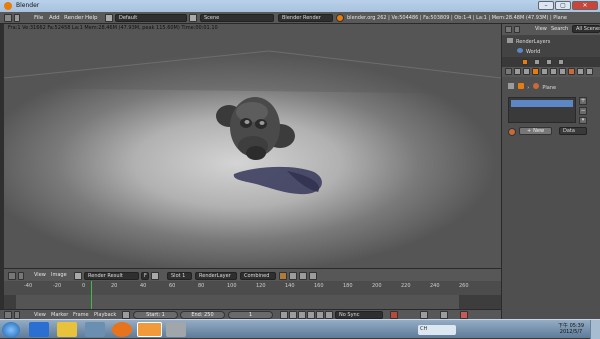 Image resolution: width=600 pixels, height=339 pixels. What do you see at coordinates (91, 295) in the screenshot?
I see `timeline-playhead` at bounding box center [91, 295].